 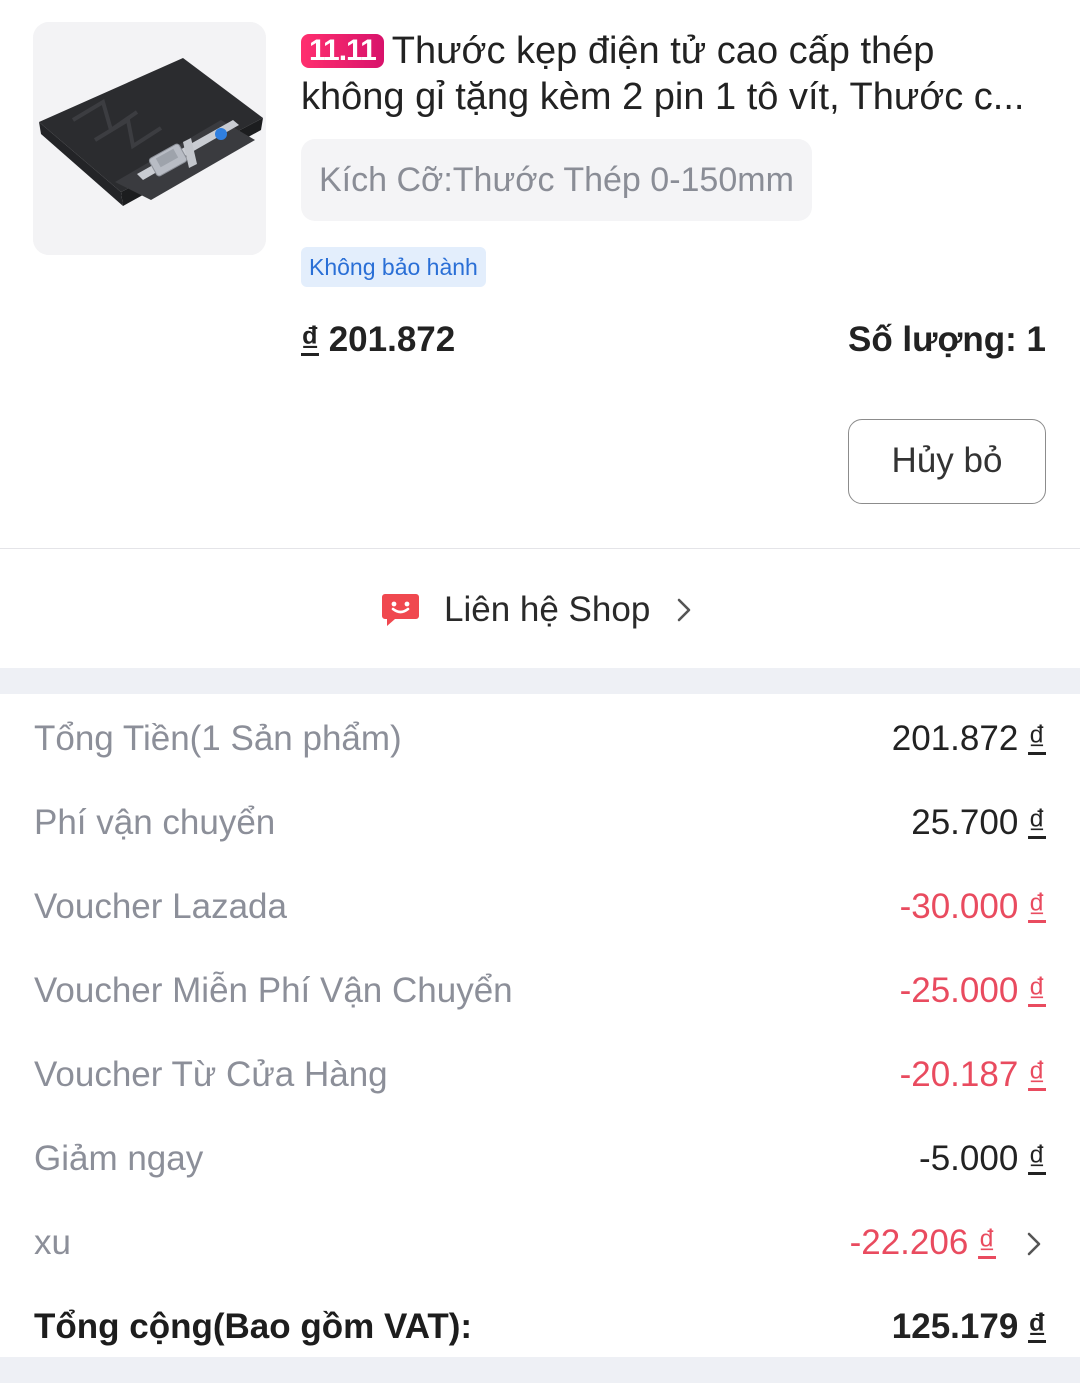 I want to click on subtotal-amount: 201.872, so click(x=955, y=738).